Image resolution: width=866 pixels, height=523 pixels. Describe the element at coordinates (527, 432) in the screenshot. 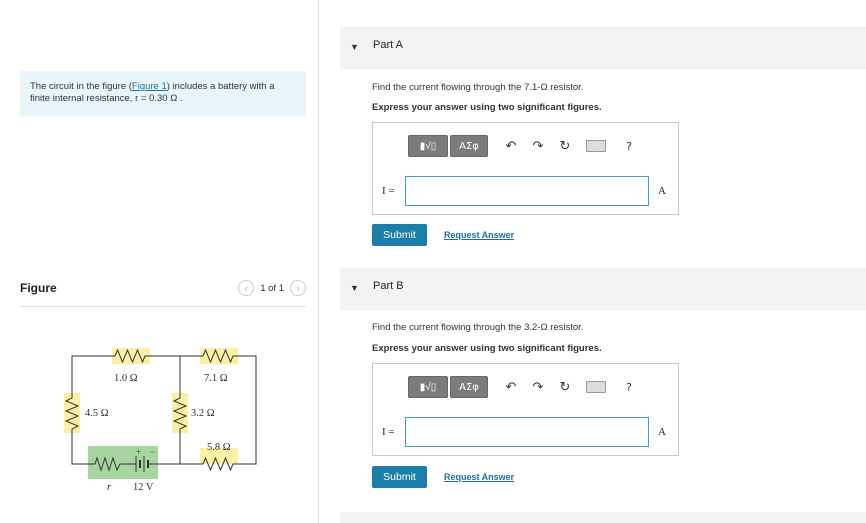

I see `part-b-answer-input` at that location.